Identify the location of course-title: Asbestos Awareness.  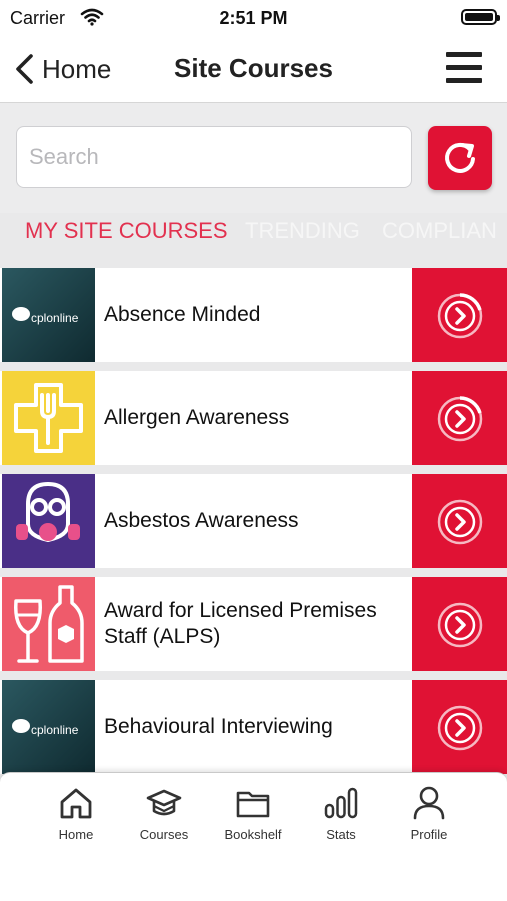
(201, 520).